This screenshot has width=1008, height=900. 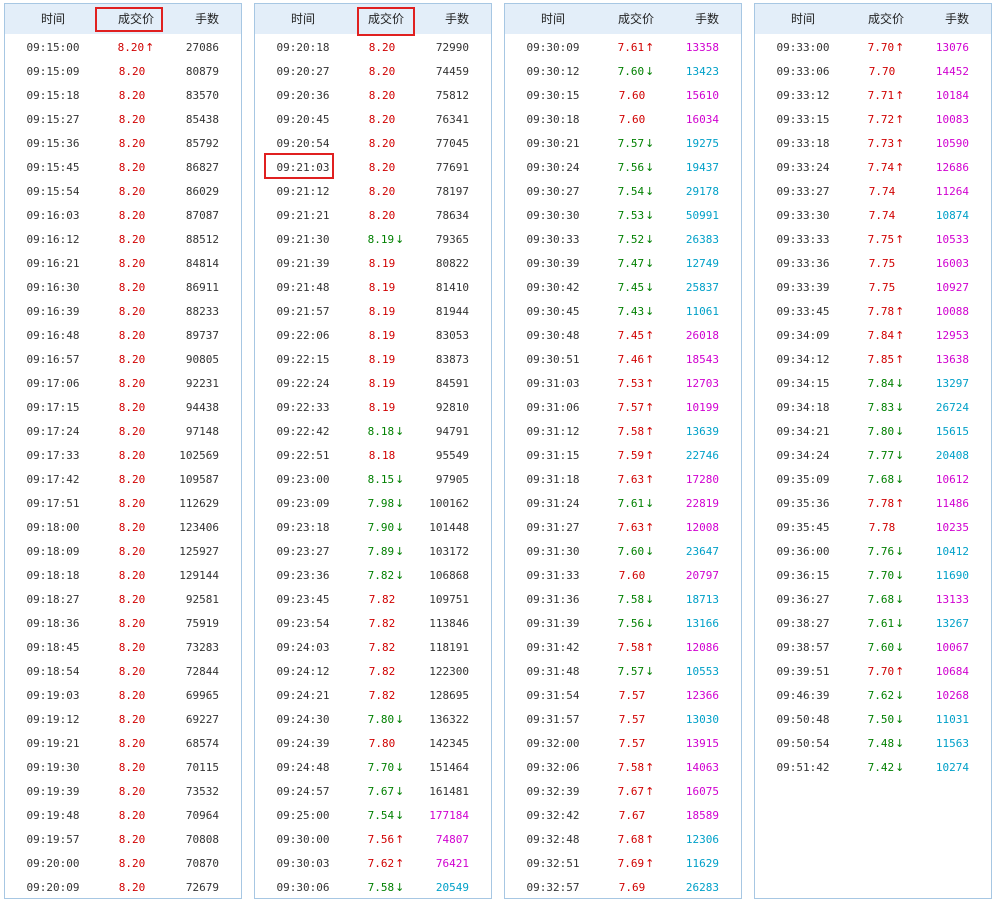 I want to click on trade-price: 7.90↓, so click(x=386, y=528).